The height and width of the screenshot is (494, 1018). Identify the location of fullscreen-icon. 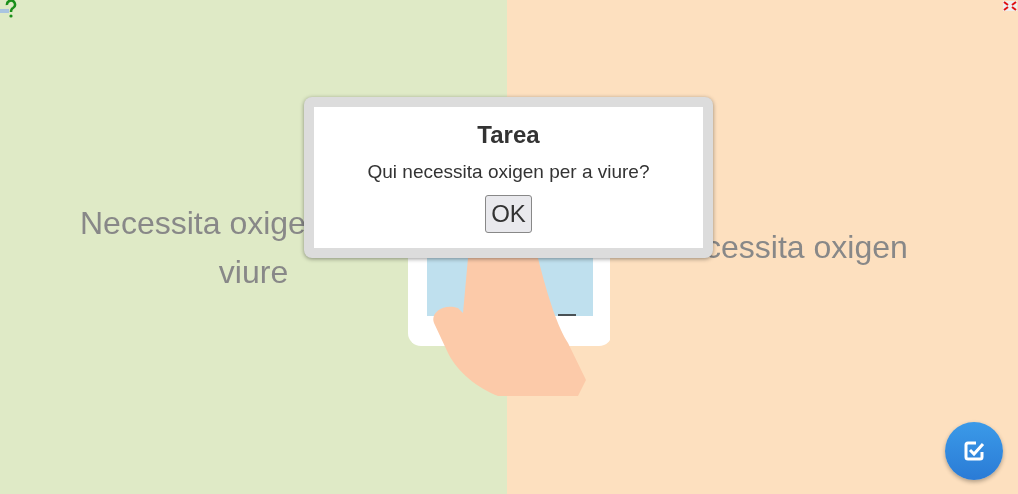
(1010, 6).